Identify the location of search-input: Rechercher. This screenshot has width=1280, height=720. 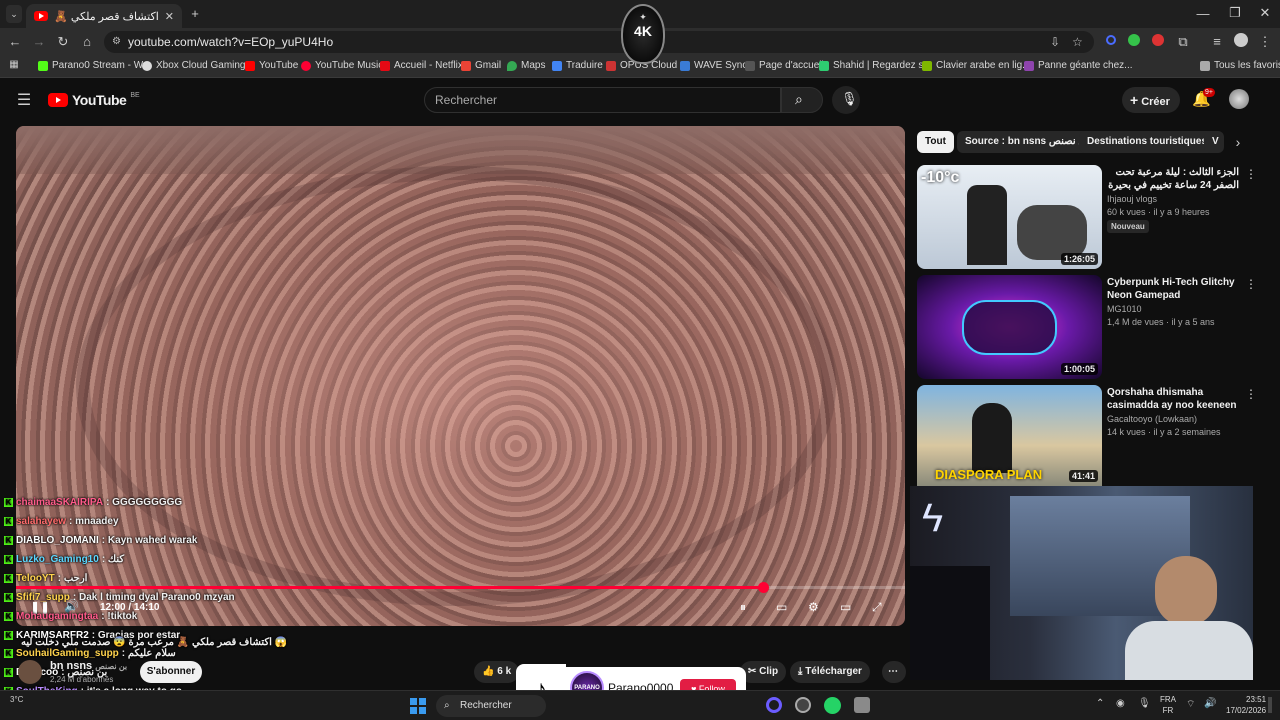
(602, 100).